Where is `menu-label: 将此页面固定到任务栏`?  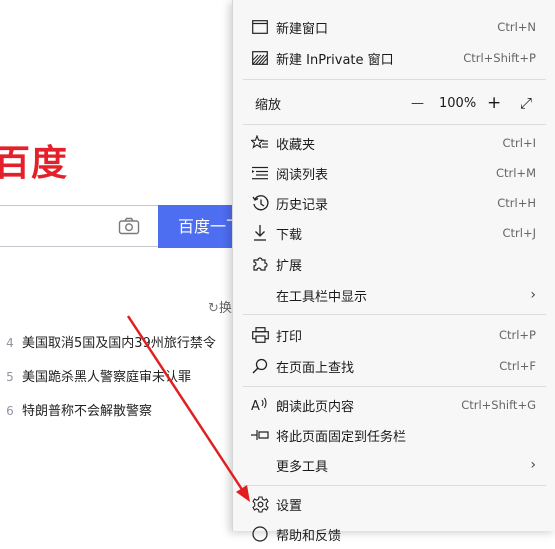 menu-label: 将此页面固定到任务栏 is located at coordinates (341, 437).